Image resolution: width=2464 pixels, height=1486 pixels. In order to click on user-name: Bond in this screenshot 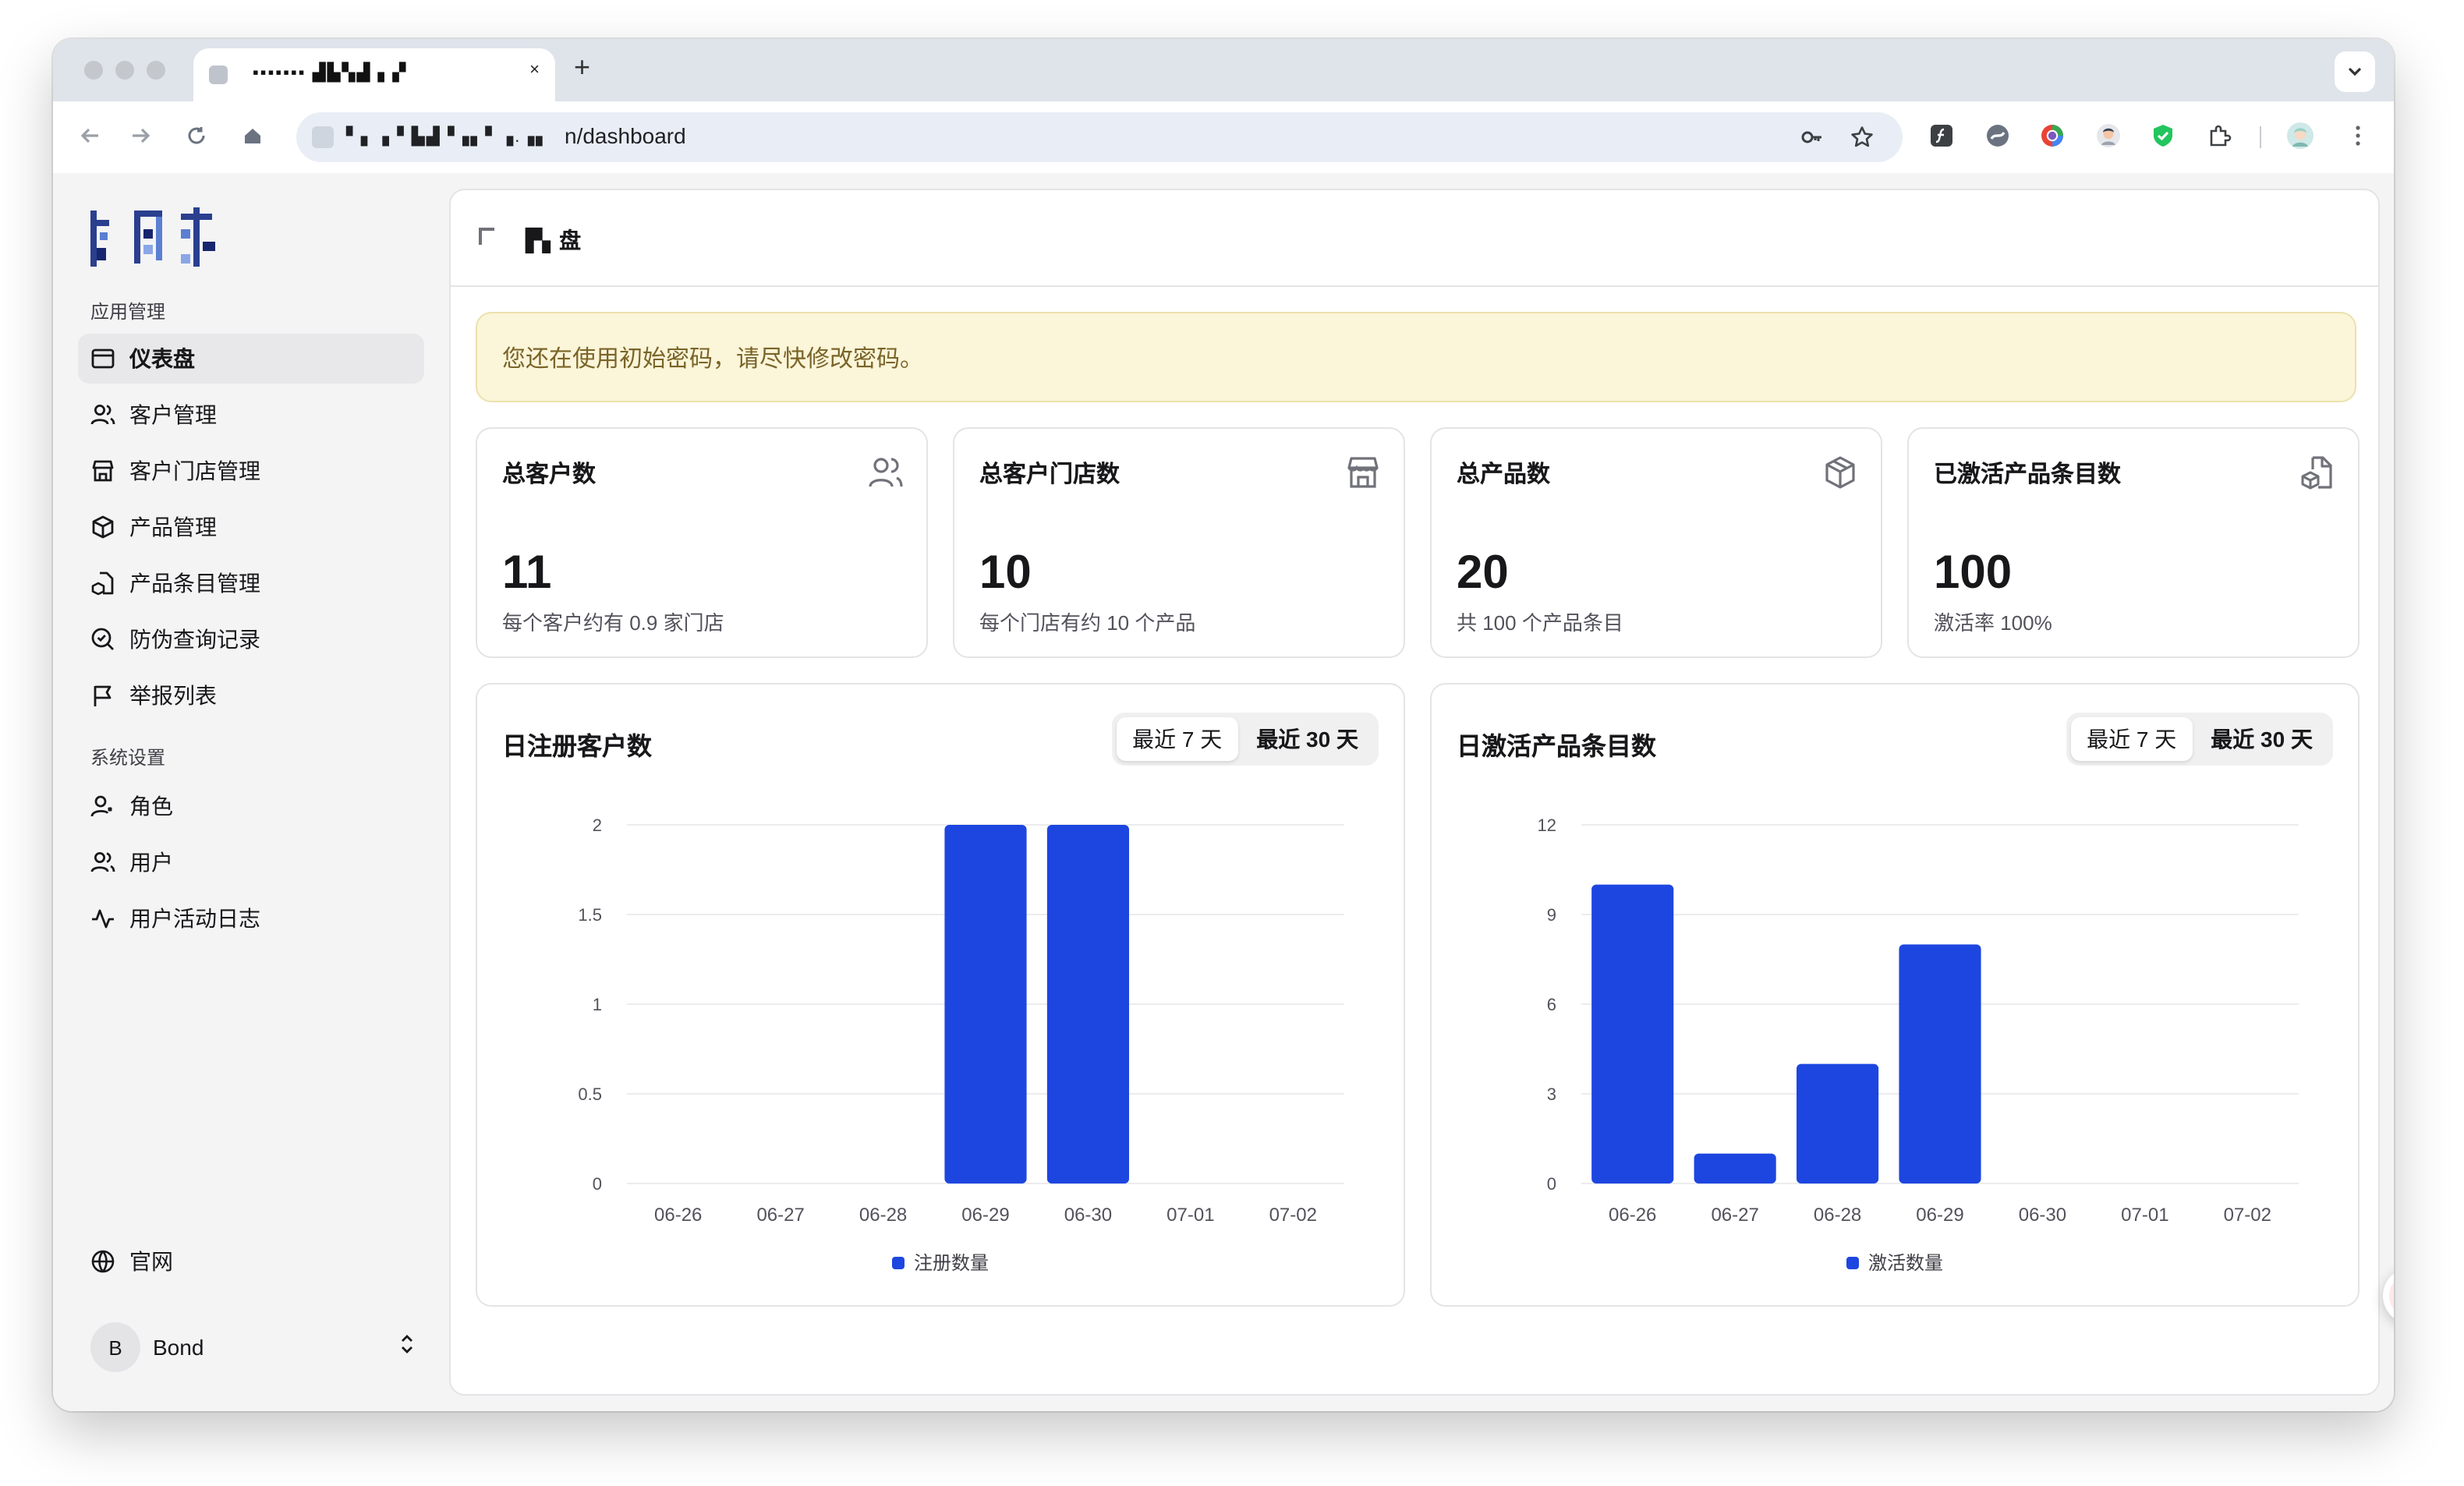, I will do `click(179, 1347)`.